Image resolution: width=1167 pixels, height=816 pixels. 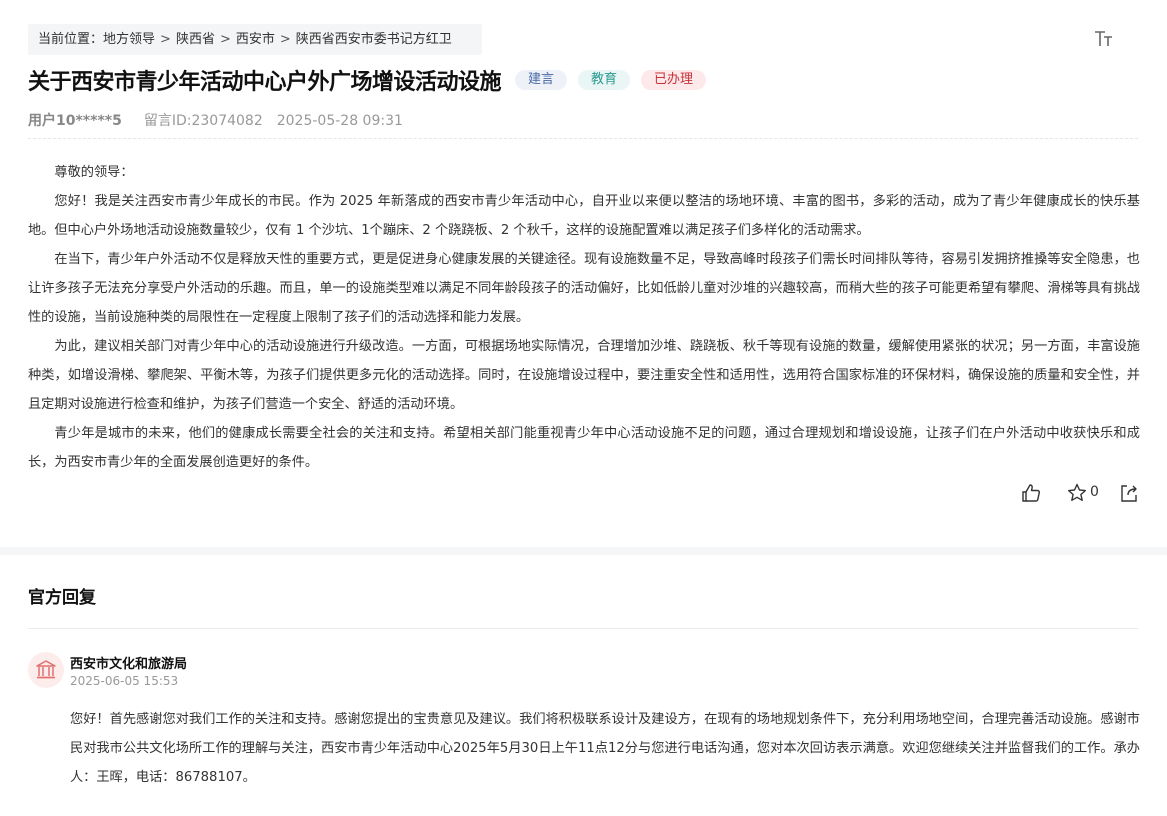 What do you see at coordinates (124, 681) in the screenshot?
I see `reply-datetime: 2025-06-05 15:53` at bounding box center [124, 681].